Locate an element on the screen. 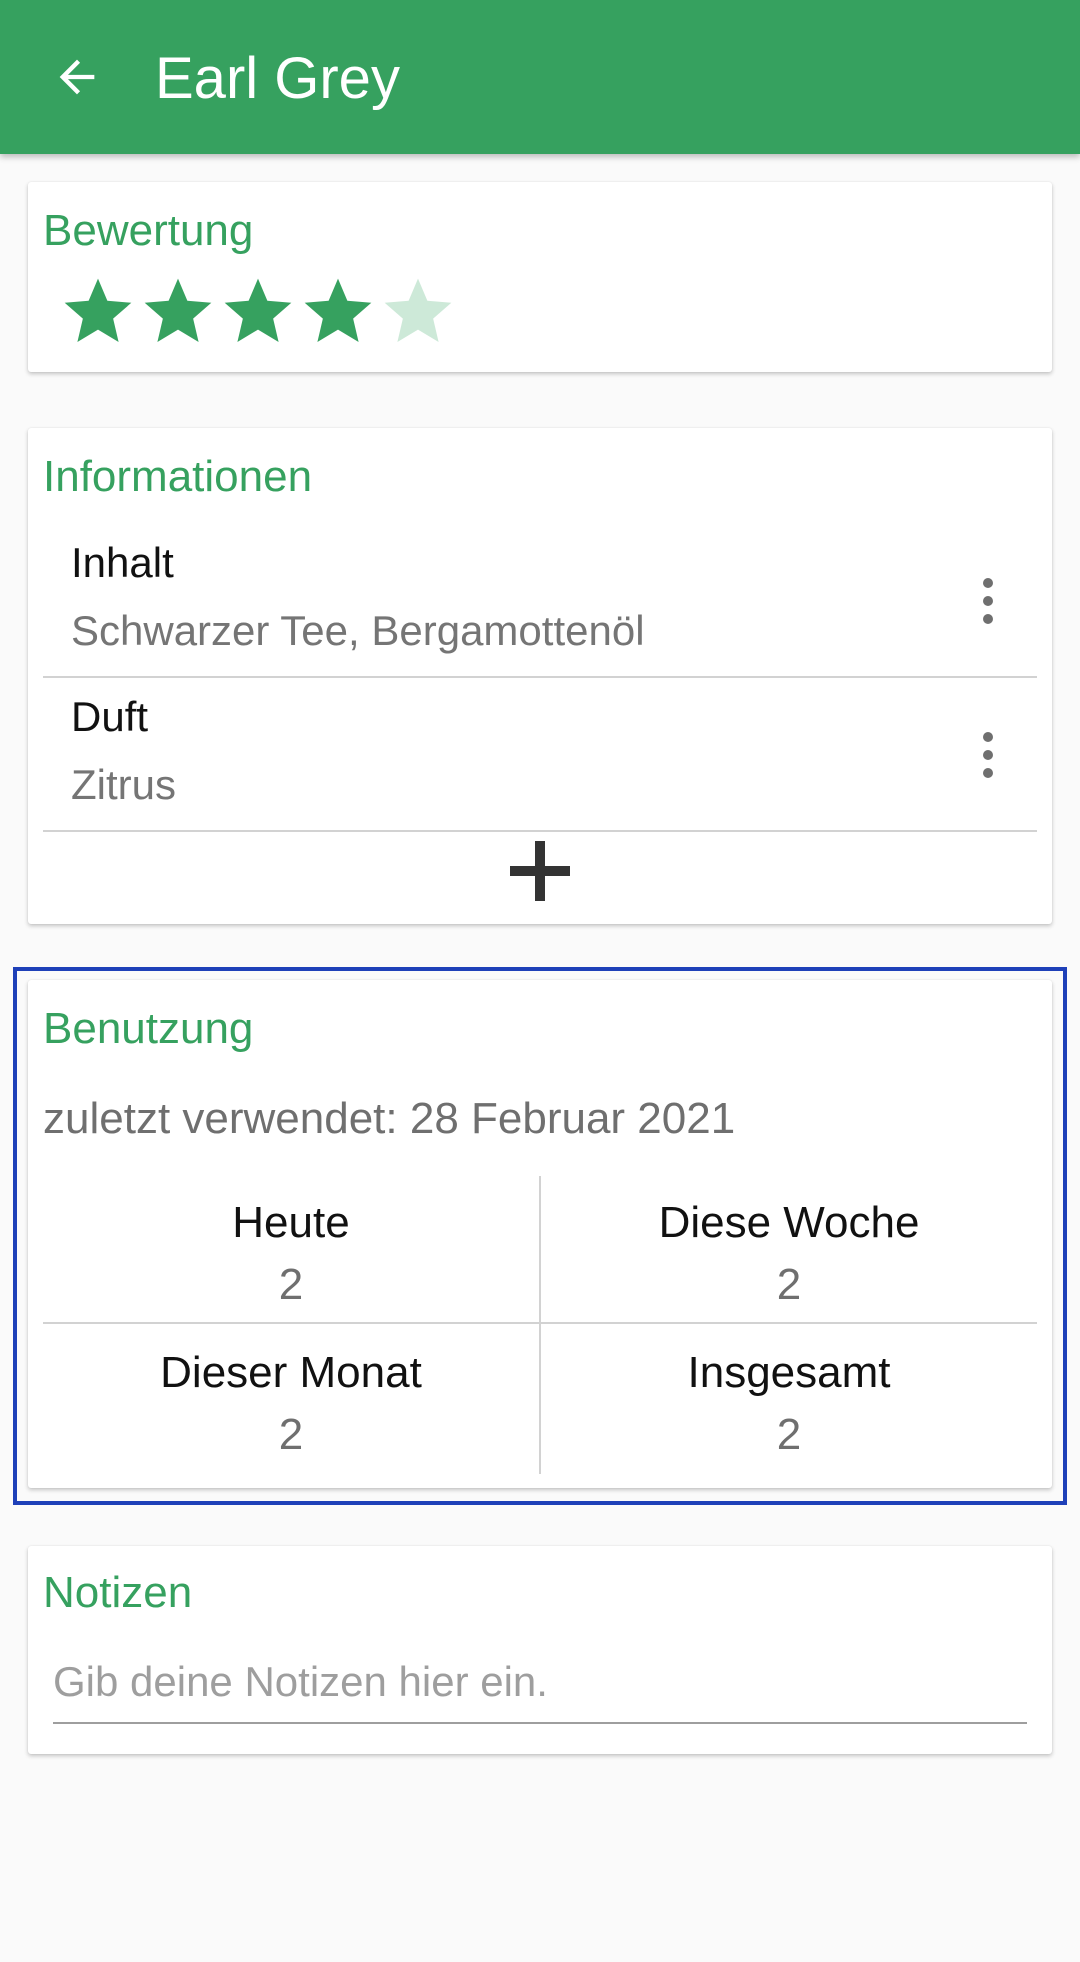  divider is located at coordinates (540, 1323).